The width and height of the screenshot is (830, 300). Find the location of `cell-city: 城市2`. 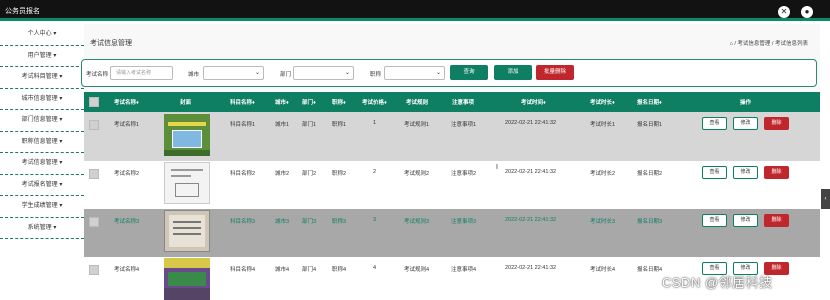

cell-city: 城市2 is located at coordinates (282, 174).